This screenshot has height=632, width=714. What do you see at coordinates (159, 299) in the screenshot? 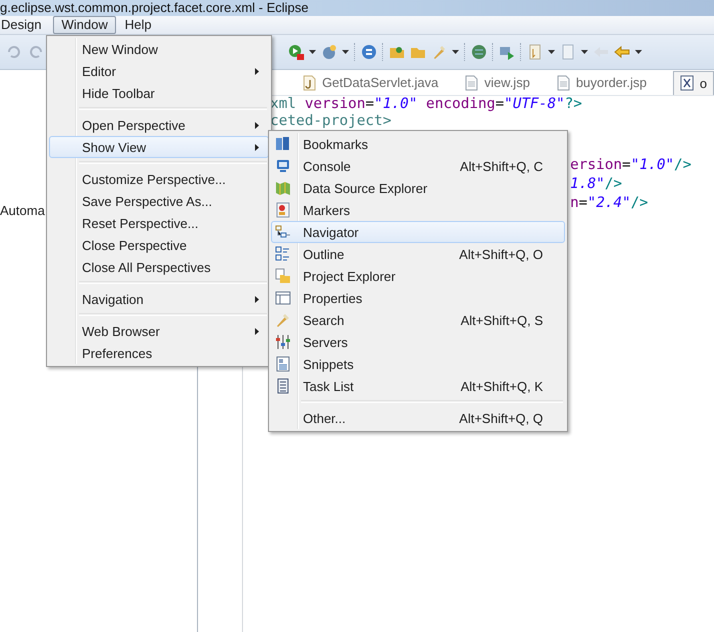
I see `menu-item: Navigation` at bounding box center [159, 299].